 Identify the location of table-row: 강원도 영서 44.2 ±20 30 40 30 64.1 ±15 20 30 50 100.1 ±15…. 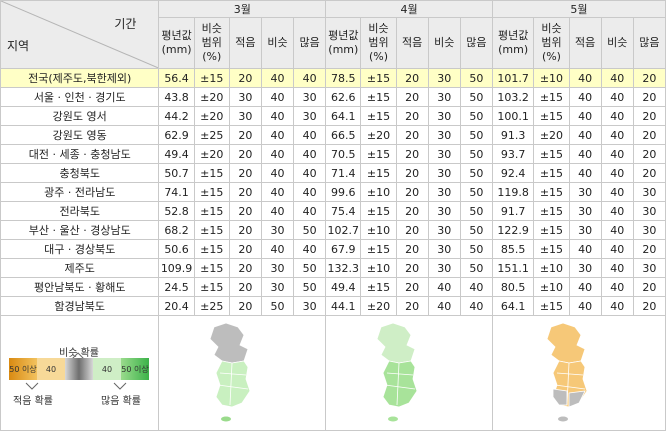
(333, 116).